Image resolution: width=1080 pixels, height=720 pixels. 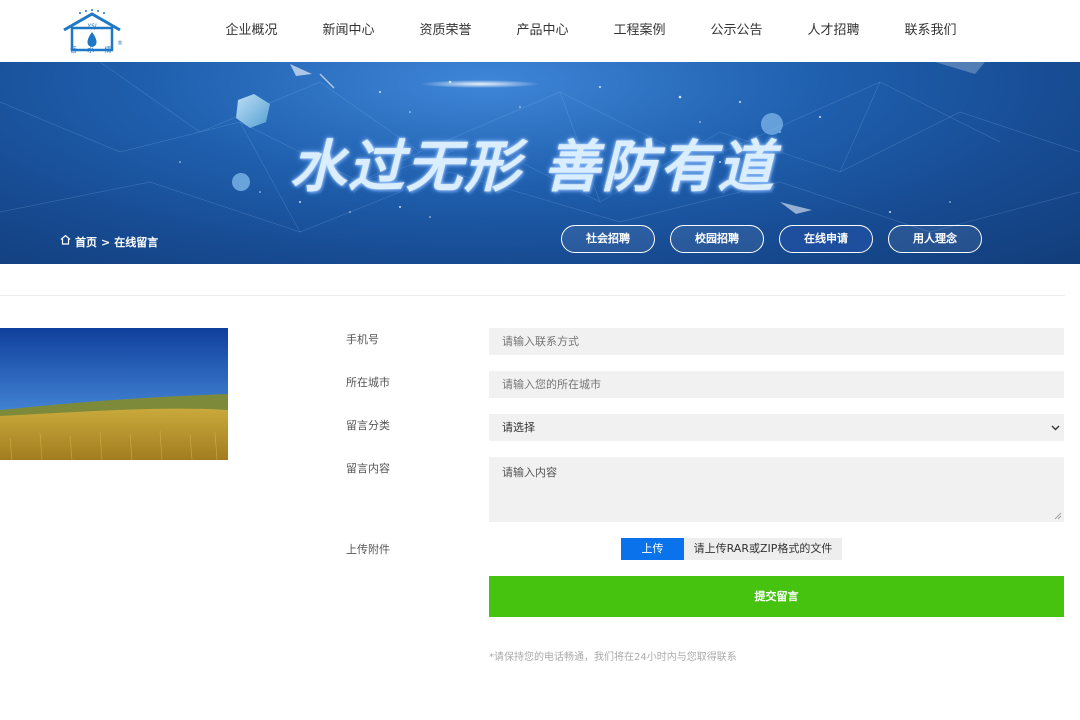 I want to click on main-nav: 企业概况 新闻中心 资质荣誉 产品中心 工程案例 公示公告 人才招聘 联系我们, so click(x=591, y=31).